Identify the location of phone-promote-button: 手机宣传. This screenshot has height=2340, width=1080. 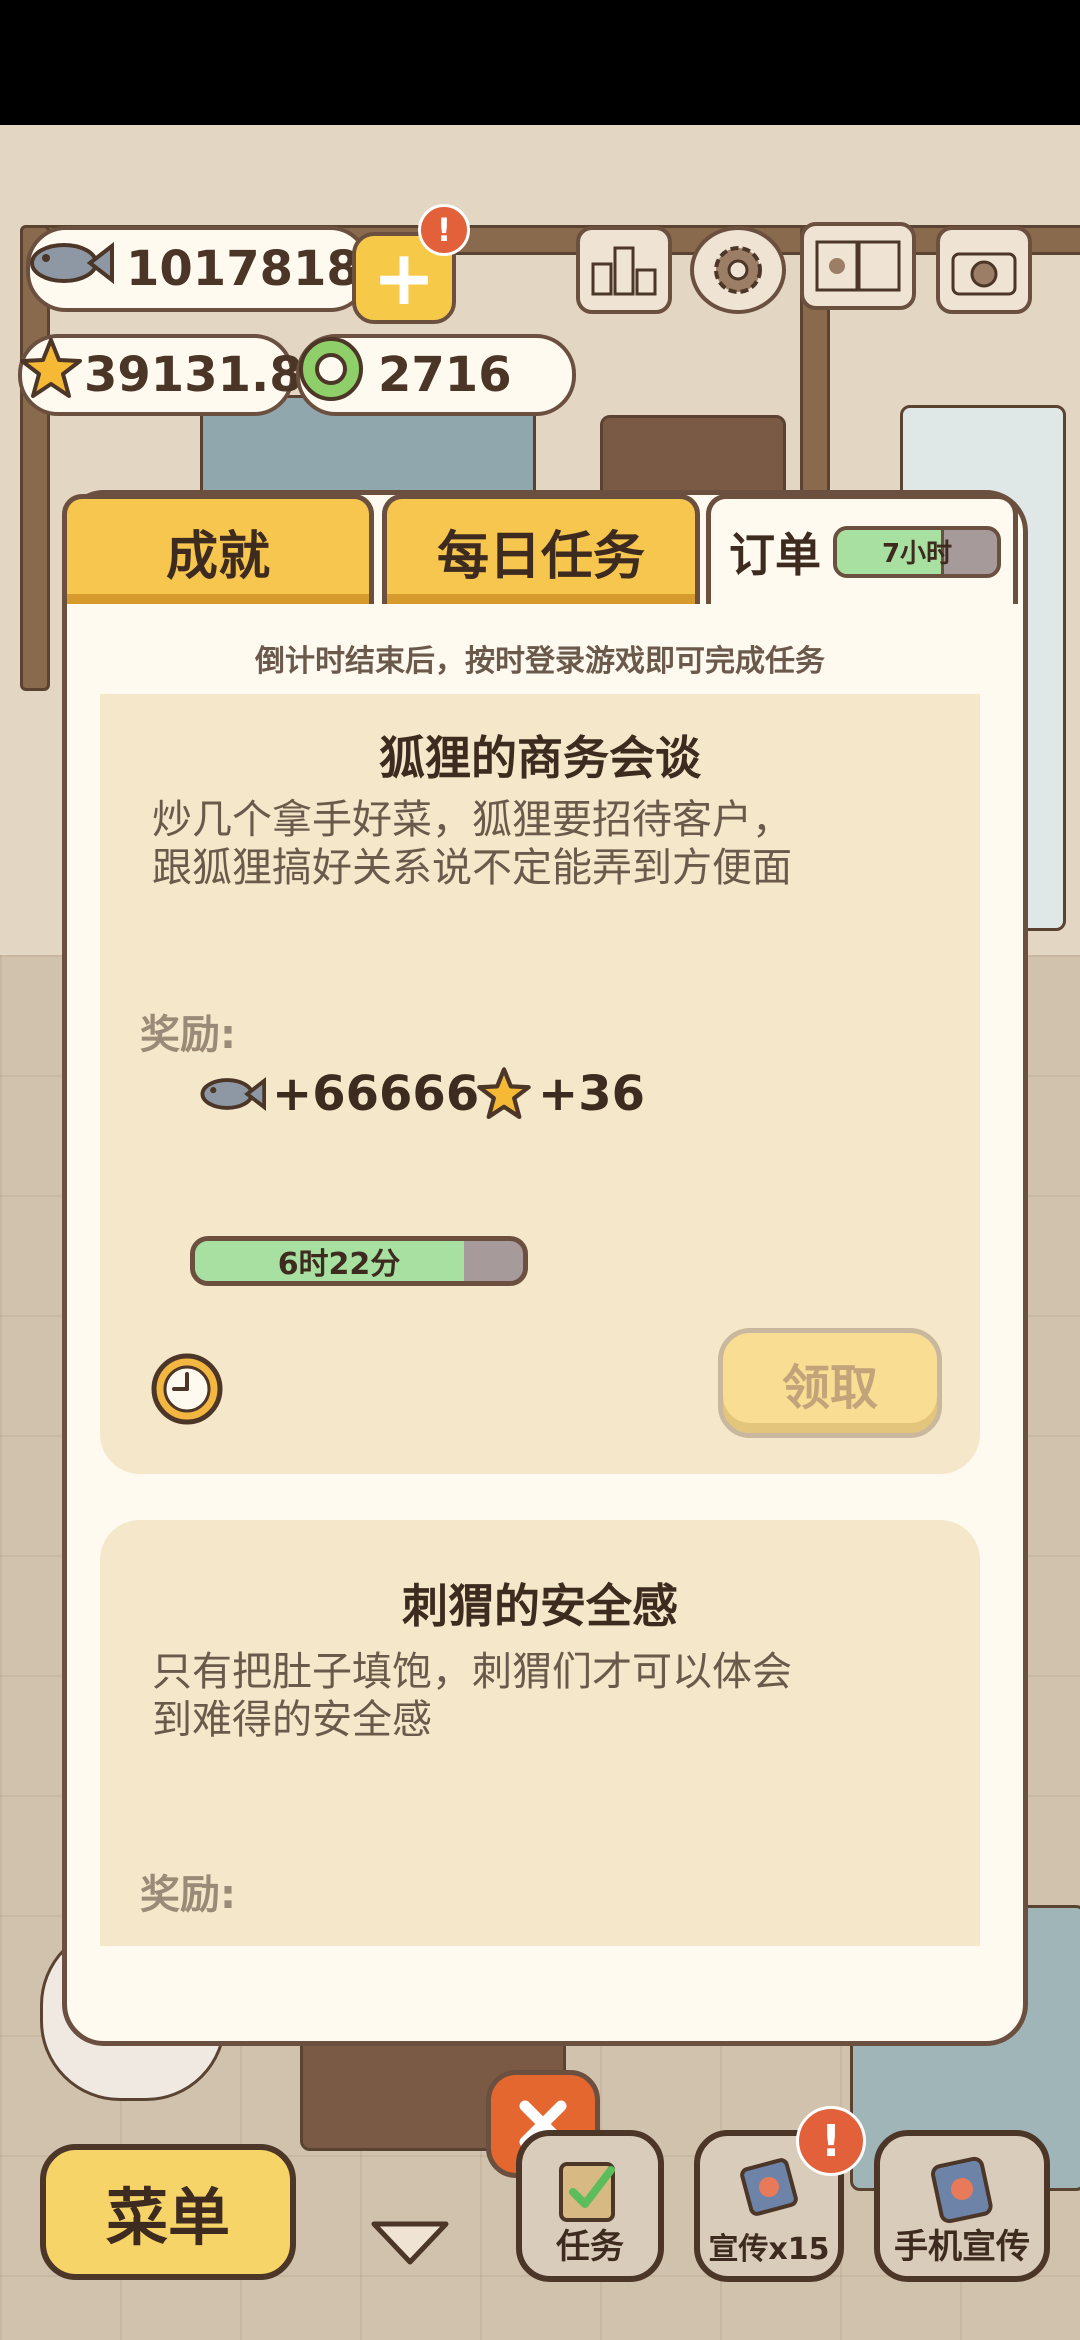
(962, 2206).